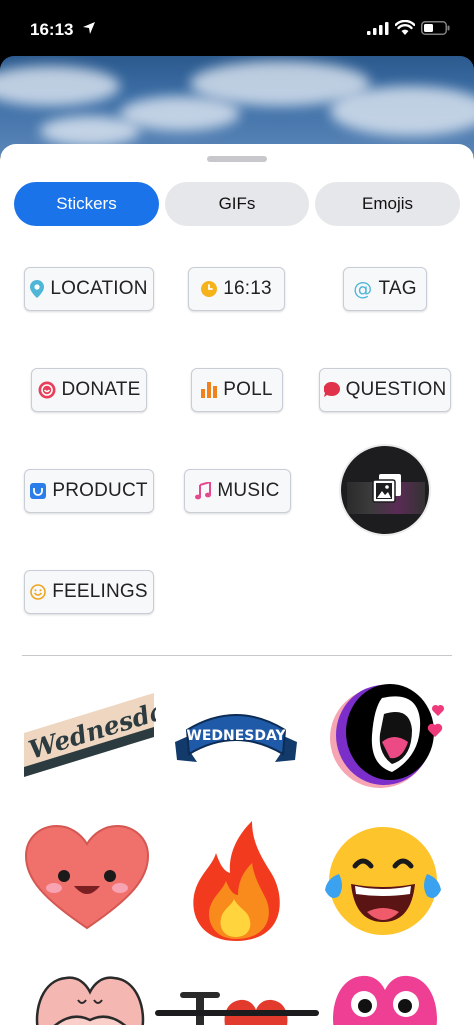  Describe the element at coordinates (209, 390) in the screenshot. I see `bar-chart-icon` at that location.